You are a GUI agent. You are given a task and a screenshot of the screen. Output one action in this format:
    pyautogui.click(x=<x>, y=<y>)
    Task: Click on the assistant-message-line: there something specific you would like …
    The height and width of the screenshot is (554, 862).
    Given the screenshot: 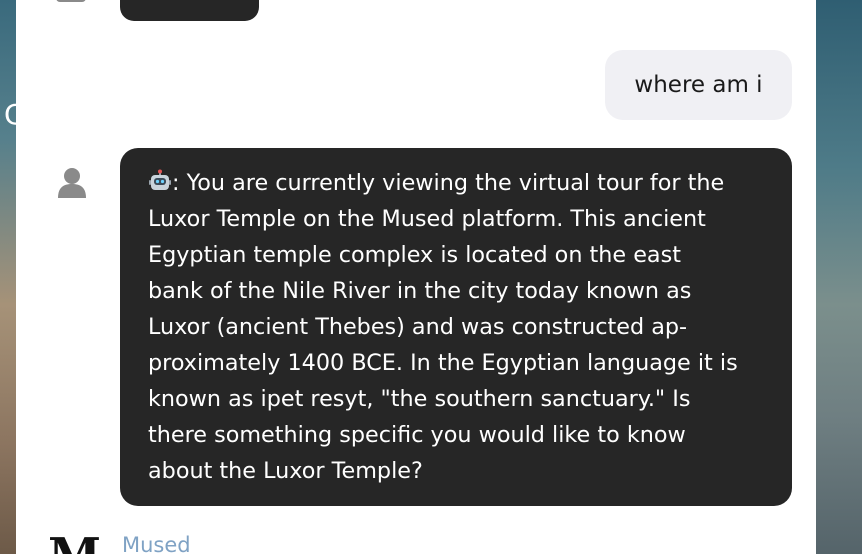 What is the action you would take?
    pyautogui.click(x=417, y=435)
    